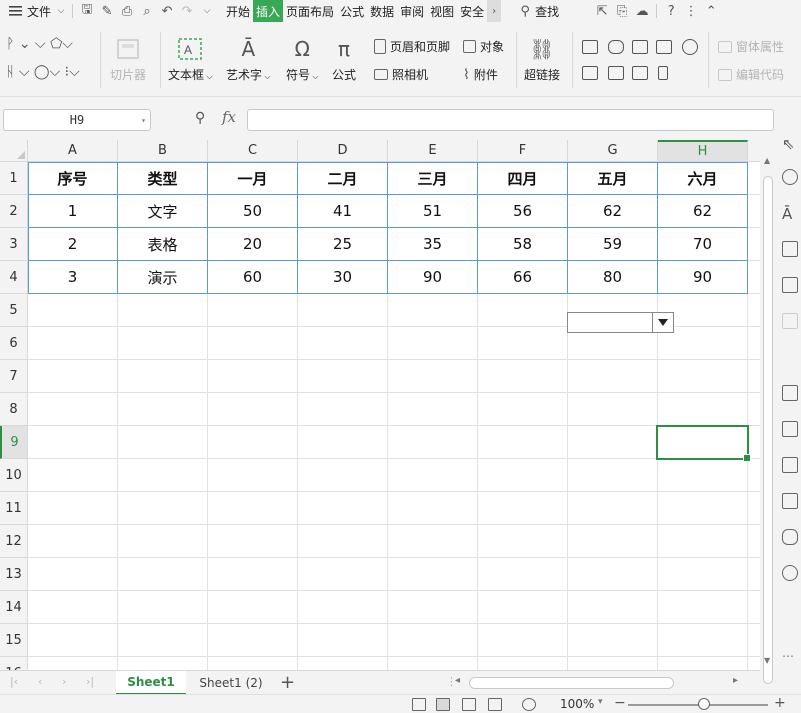  Describe the element at coordinates (703, 151) in the screenshot. I see `column-header-h: H` at that location.